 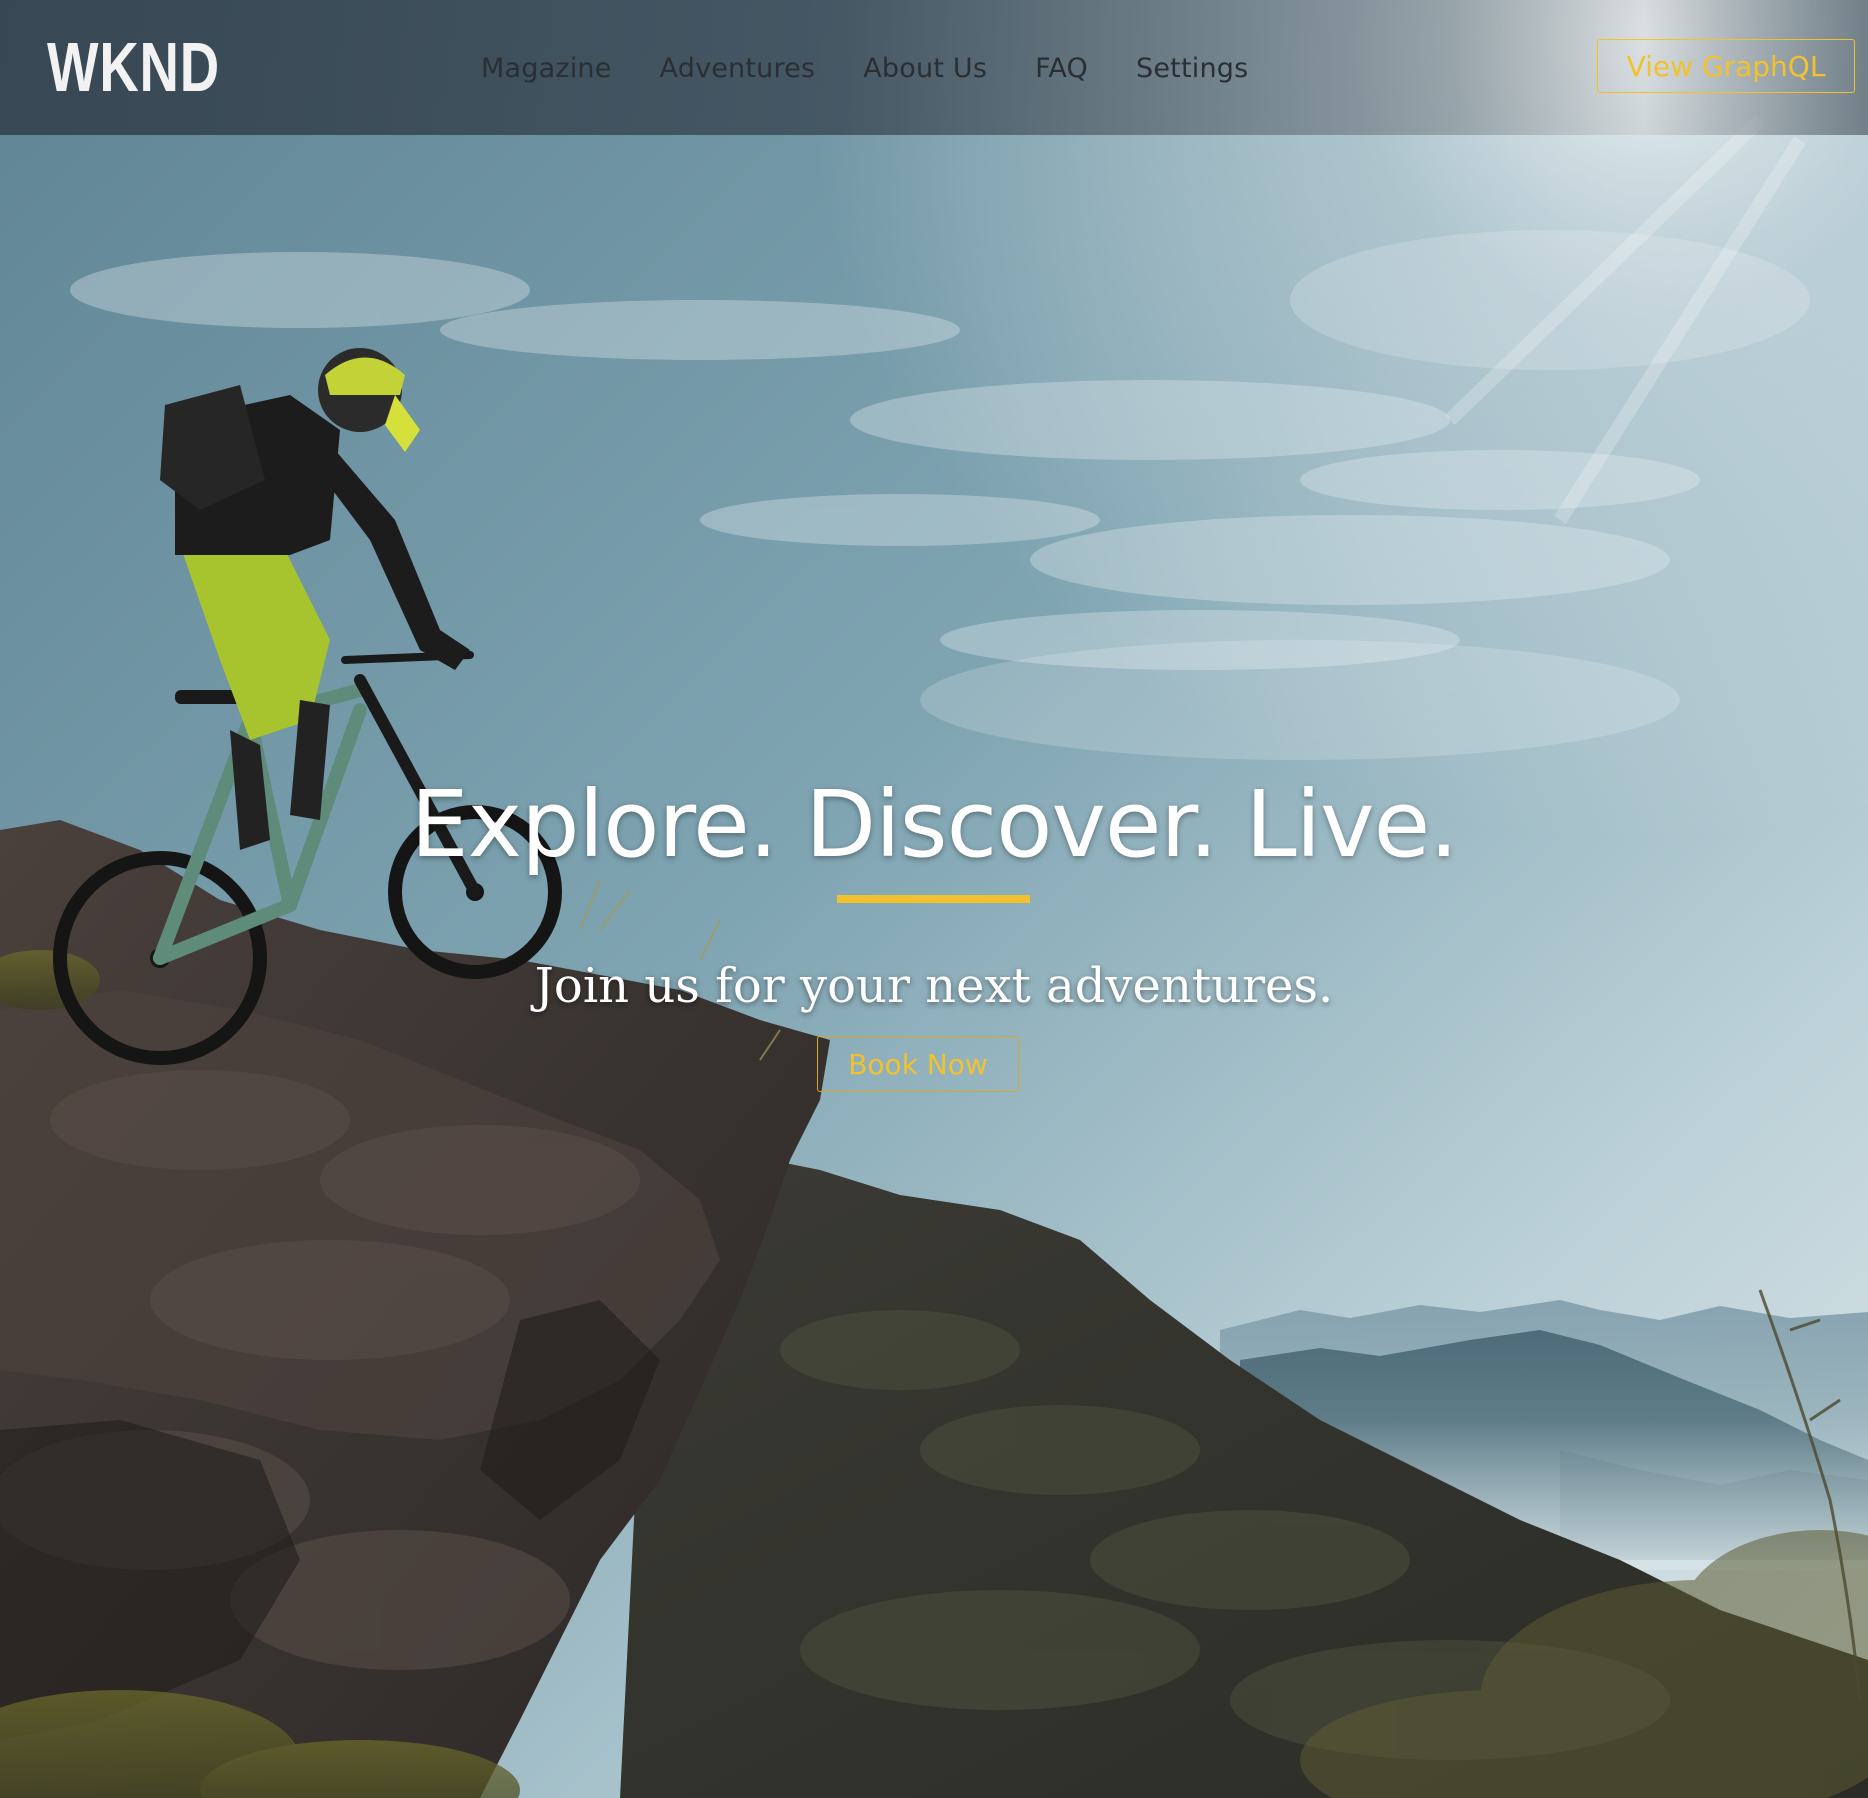 What do you see at coordinates (925, 68) in the screenshot?
I see `nav-item-about-us: About Us` at bounding box center [925, 68].